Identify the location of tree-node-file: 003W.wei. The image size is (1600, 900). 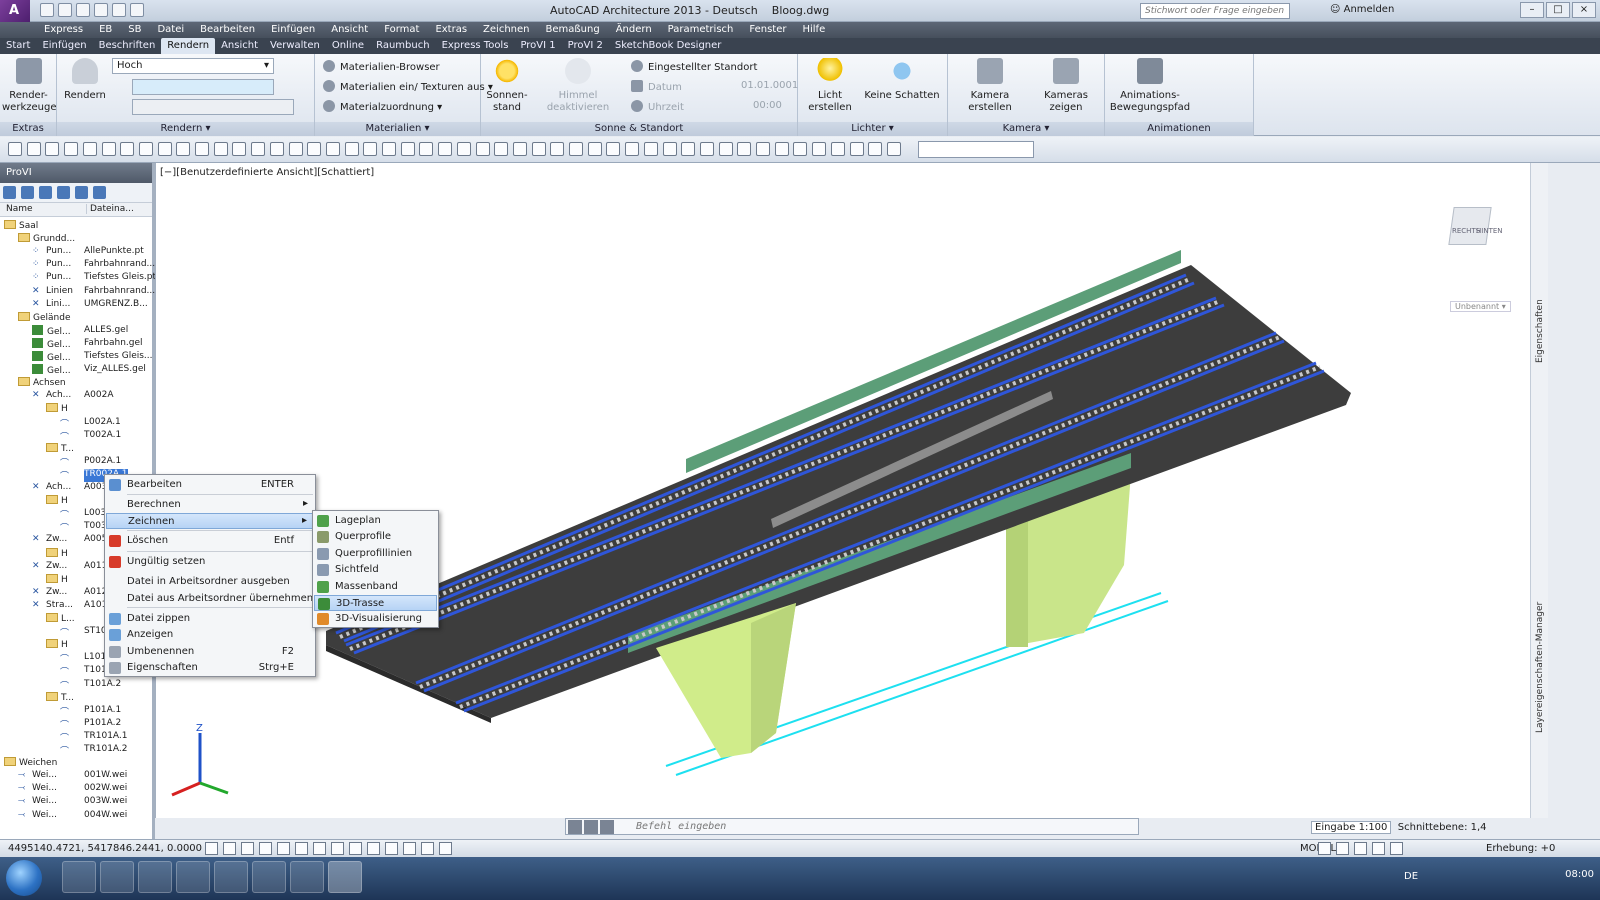
(105, 802).